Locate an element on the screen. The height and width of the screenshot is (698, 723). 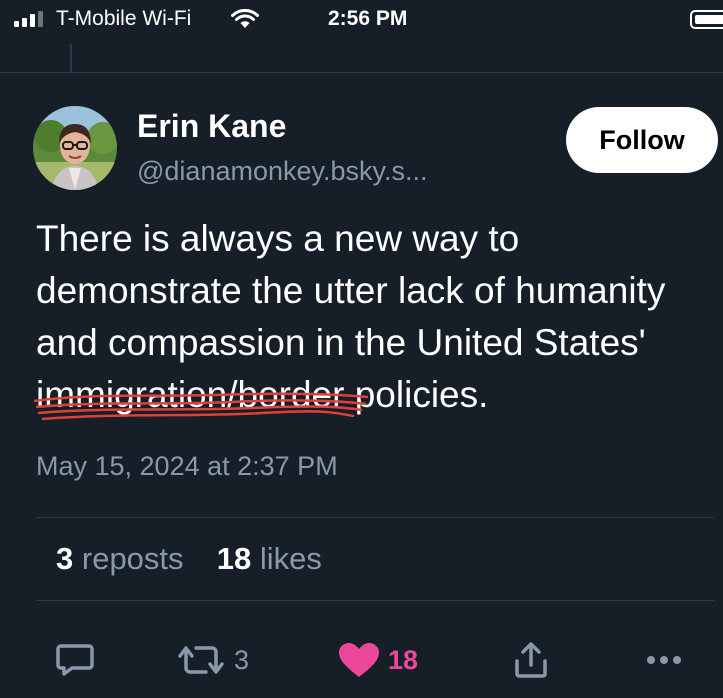
likes-stat: 18 likes is located at coordinates (269, 558).